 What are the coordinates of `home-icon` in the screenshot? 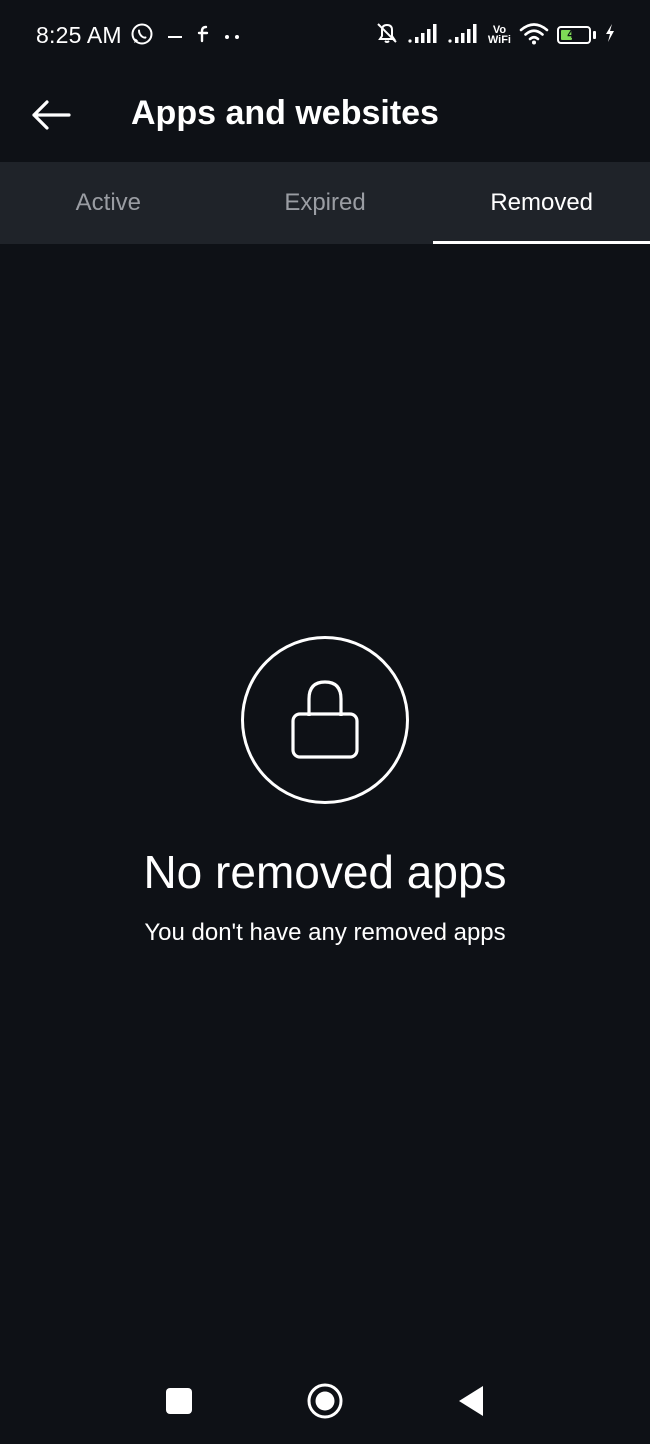 It's located at (325, 1403).